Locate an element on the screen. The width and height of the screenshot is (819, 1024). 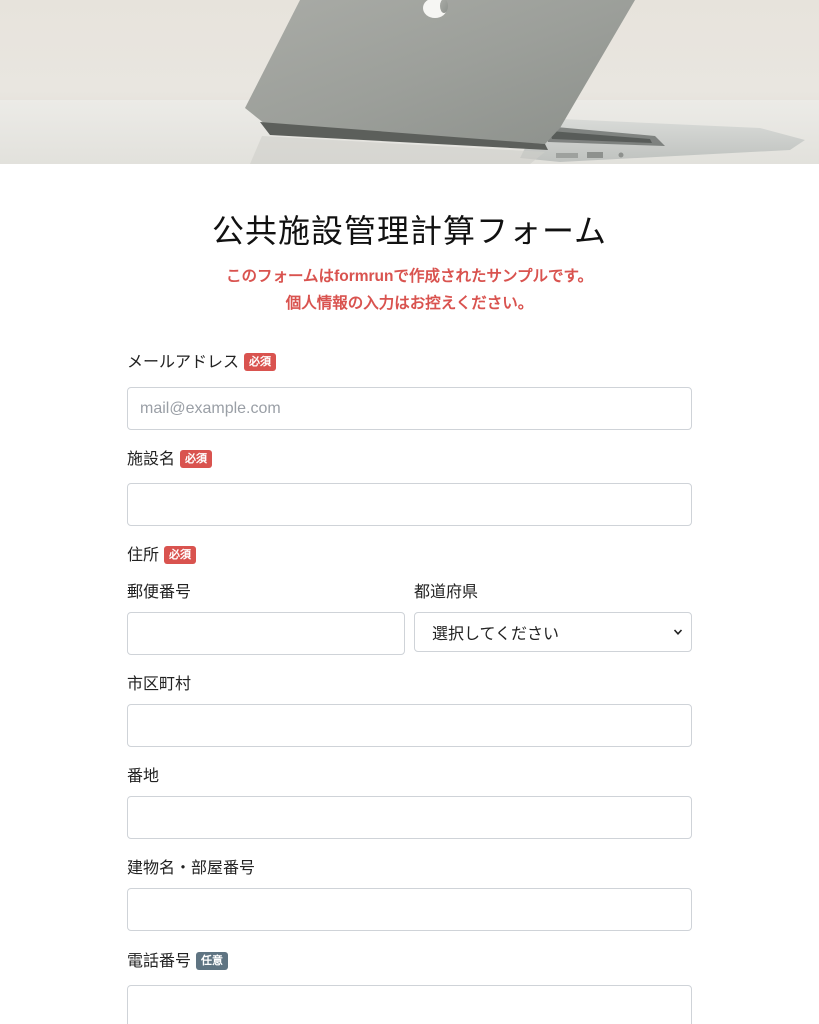
facility-name-field is located at coordinates (409, 504).